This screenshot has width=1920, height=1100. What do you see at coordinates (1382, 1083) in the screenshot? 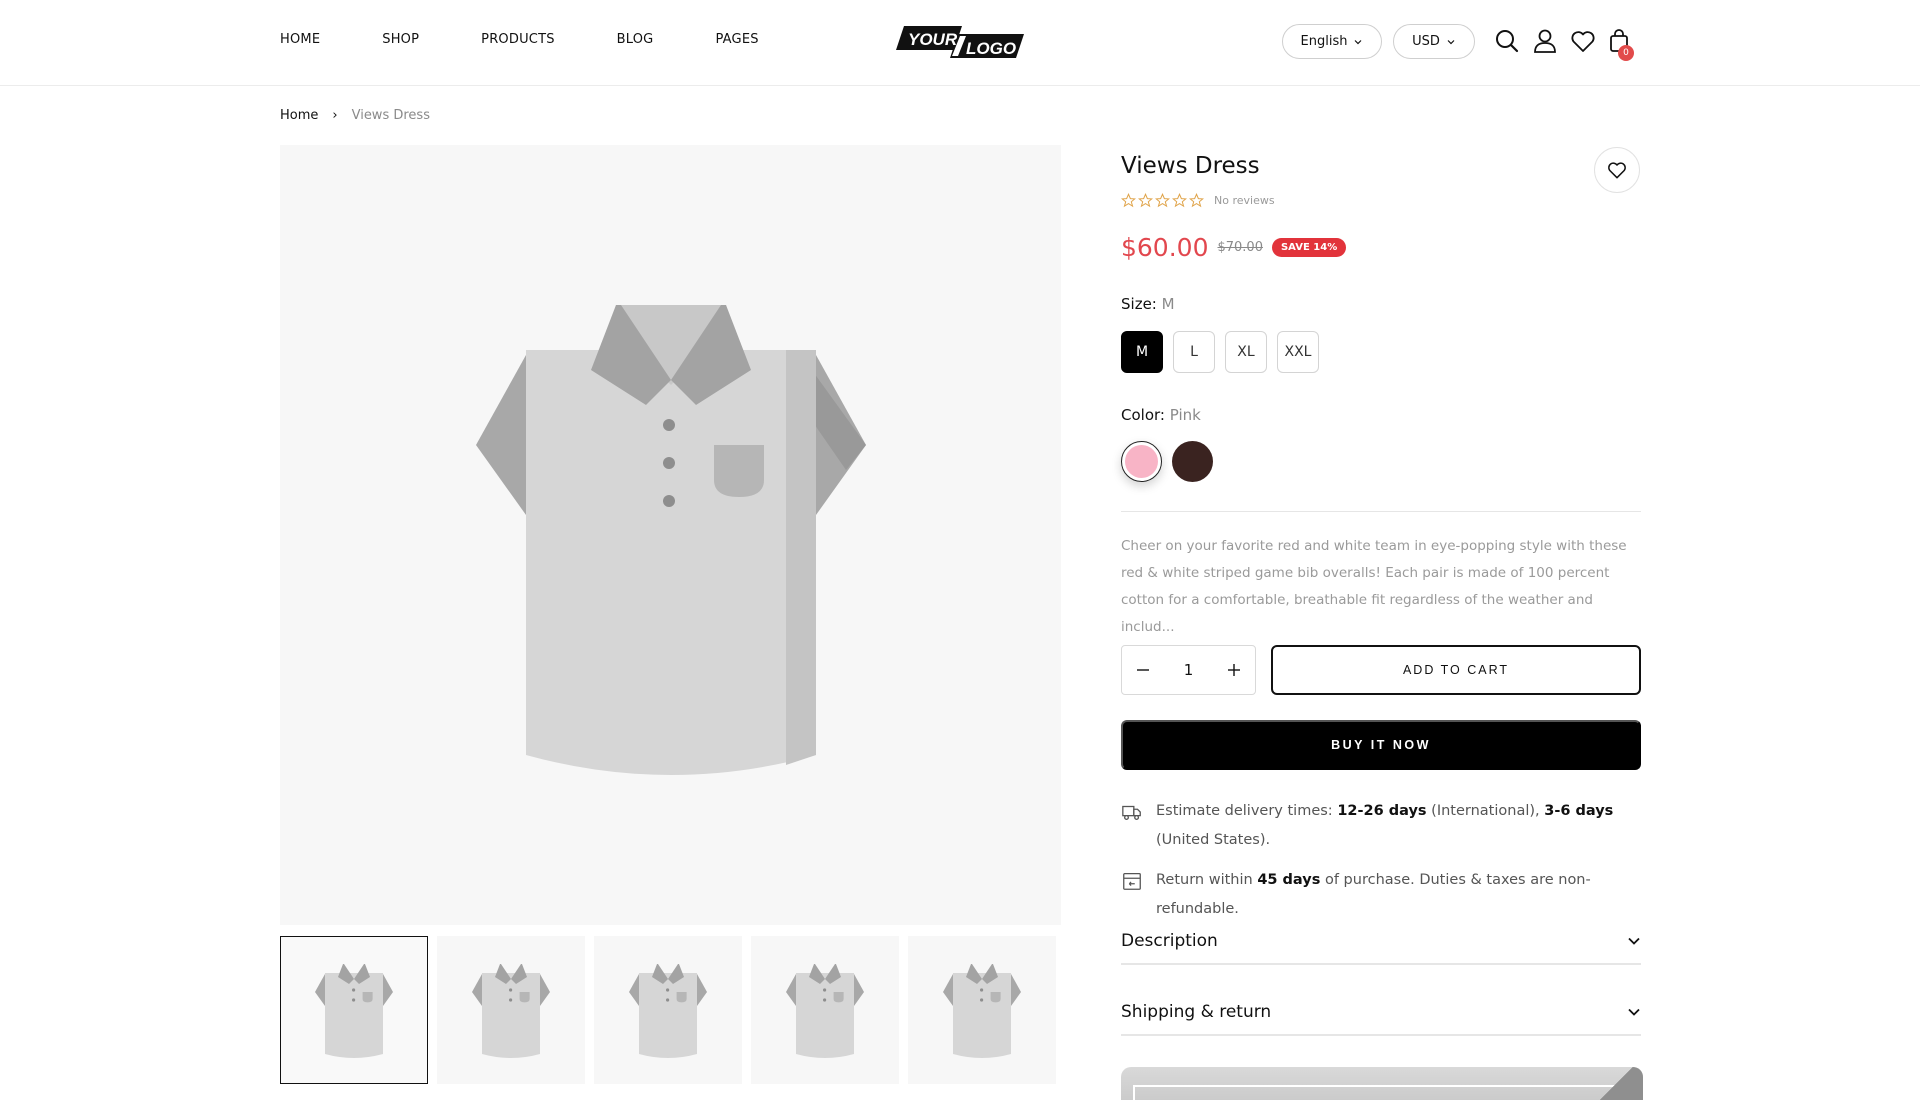
I see `promo-banner` at bounding box center [1382, 1083].